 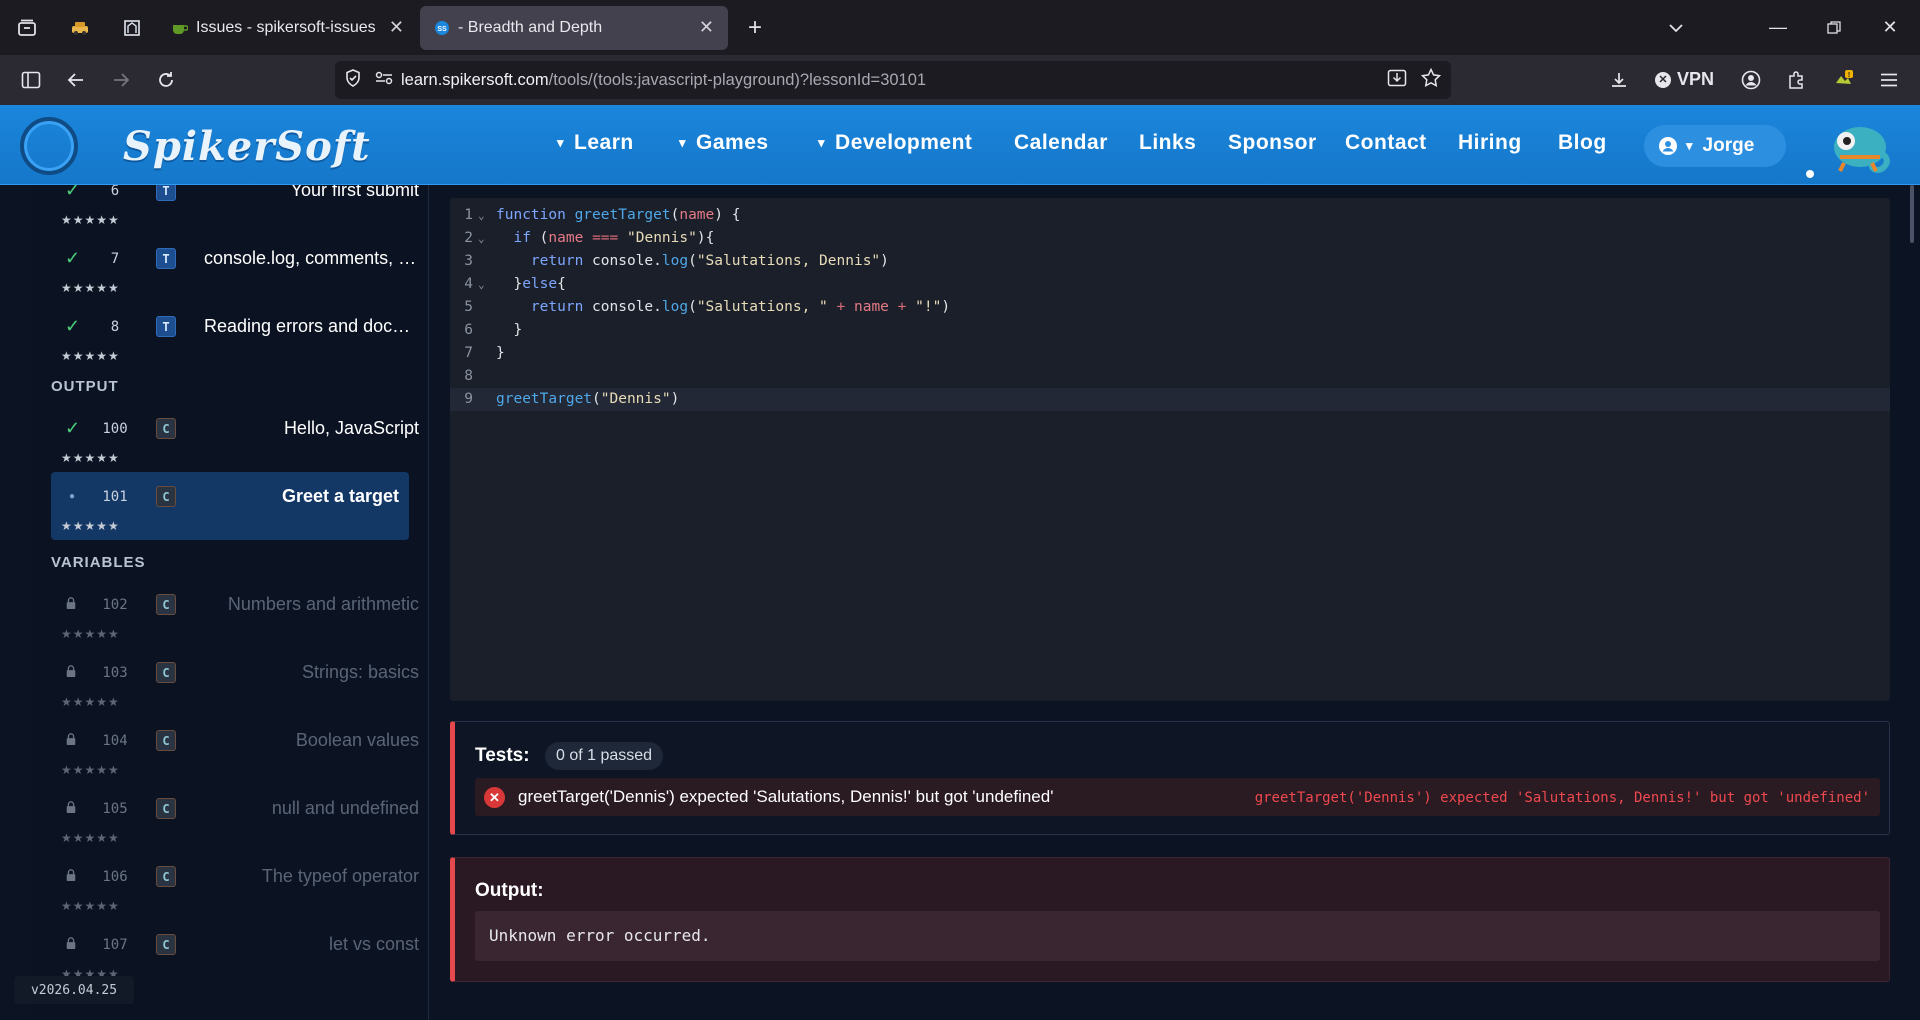 I want to click on lesson-item-locked: 106 C The typeof operator ★★★★★, so click(x=229, y=886).